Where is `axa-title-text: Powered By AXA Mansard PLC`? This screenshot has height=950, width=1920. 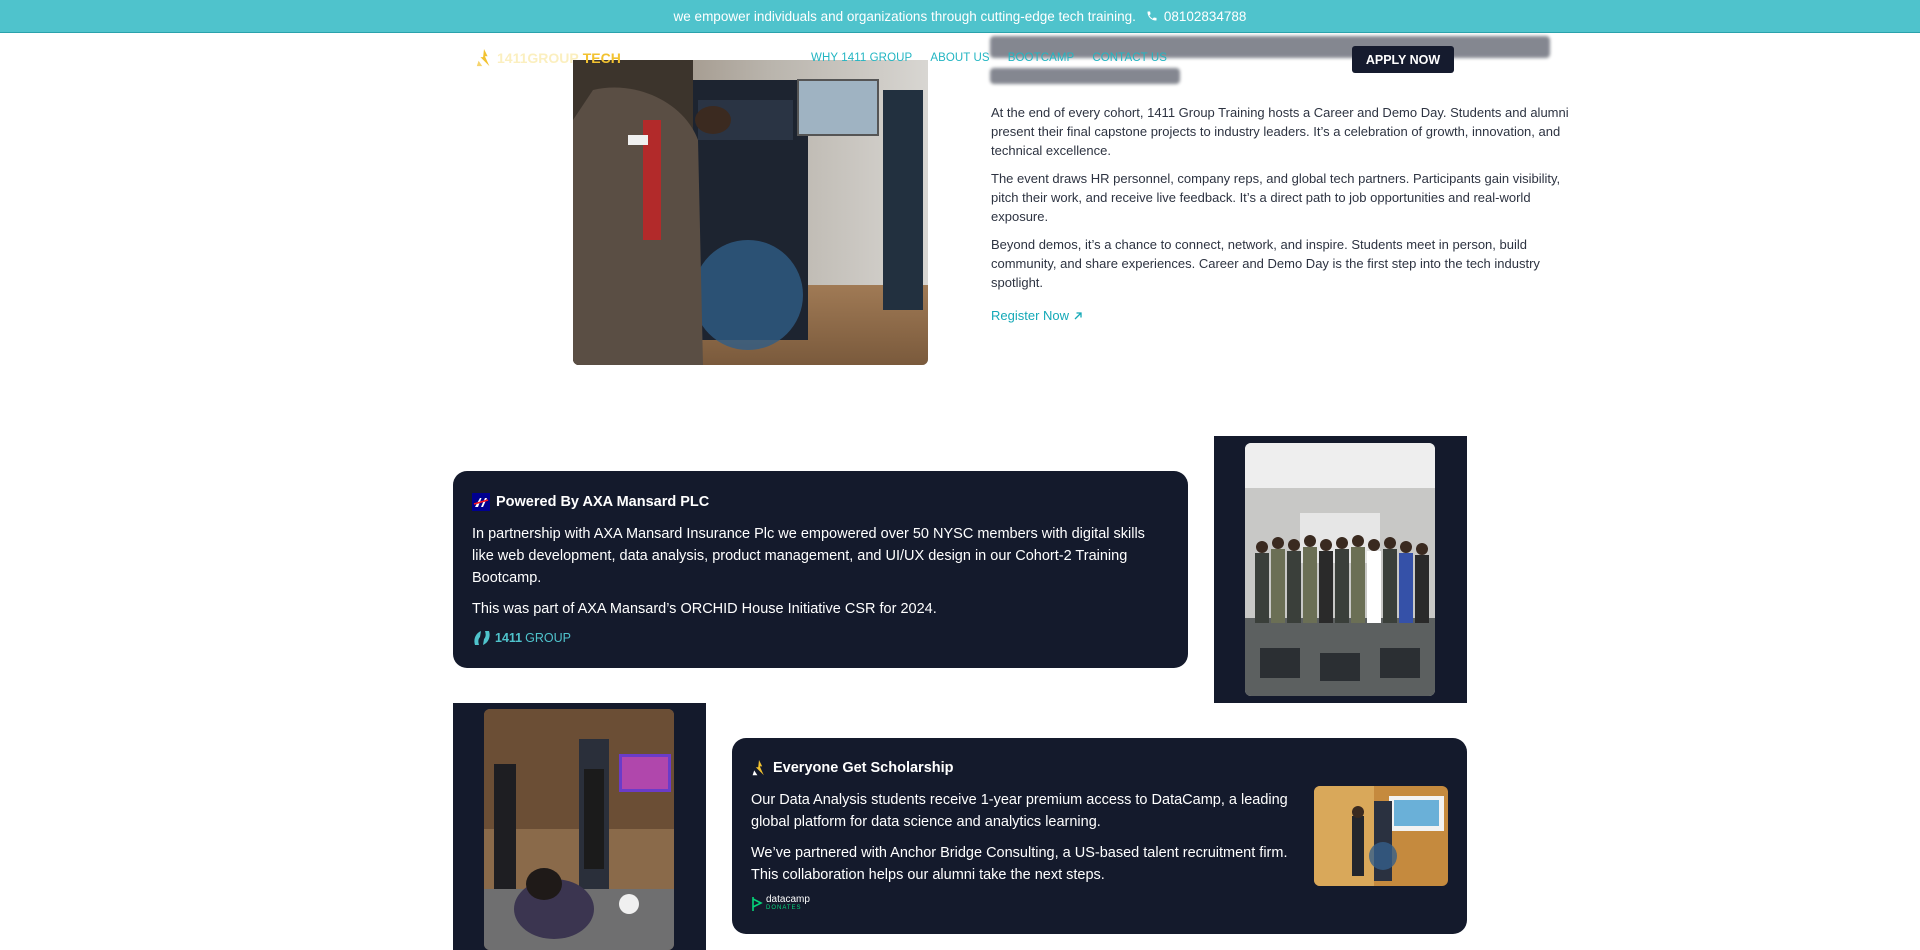
axa-title-text: Powered By AXA Mansard PLC is located at coordinates (603, 502).